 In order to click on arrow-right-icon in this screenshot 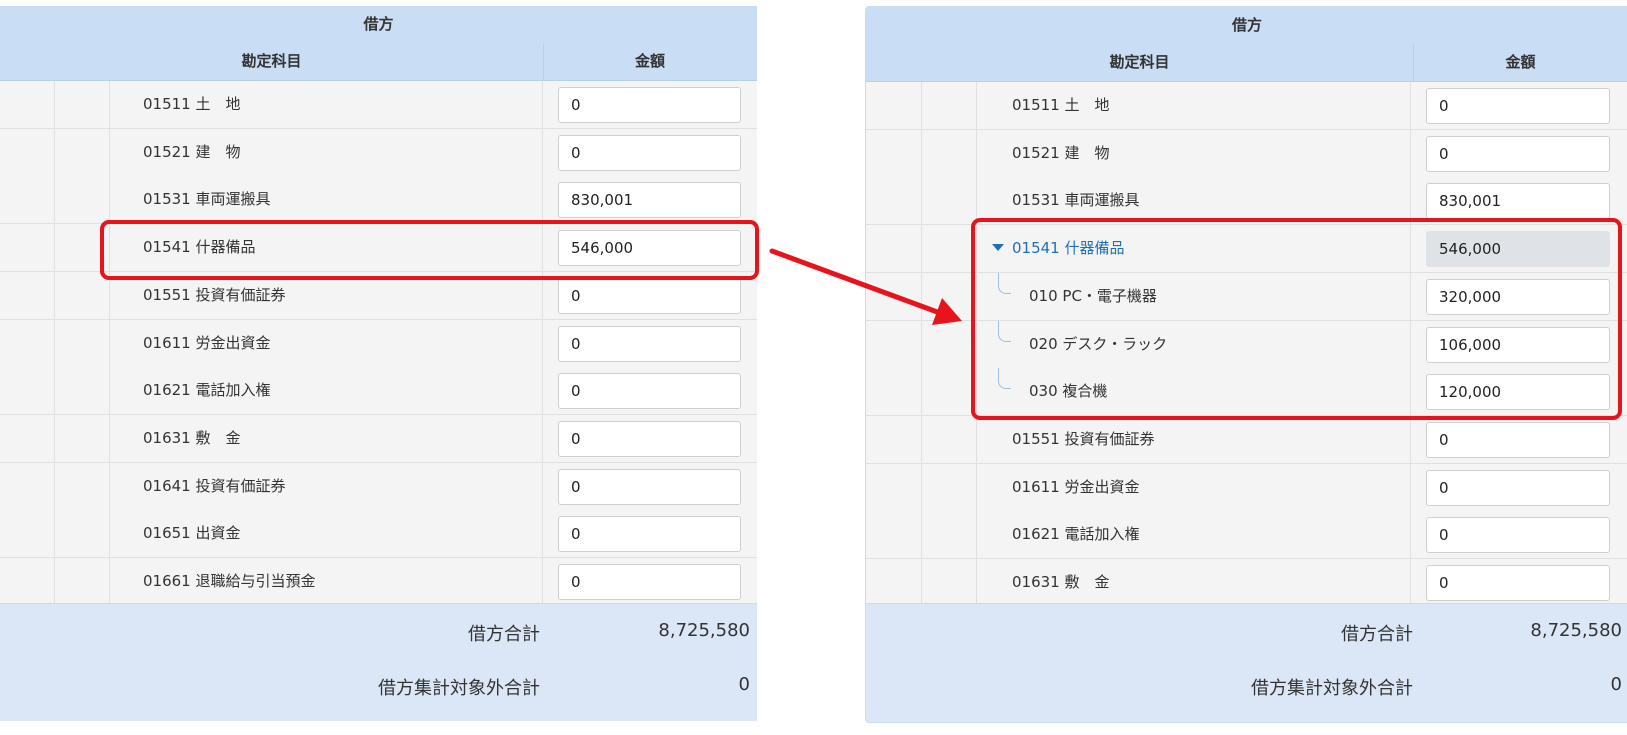, I will do `click(865, 286)`.